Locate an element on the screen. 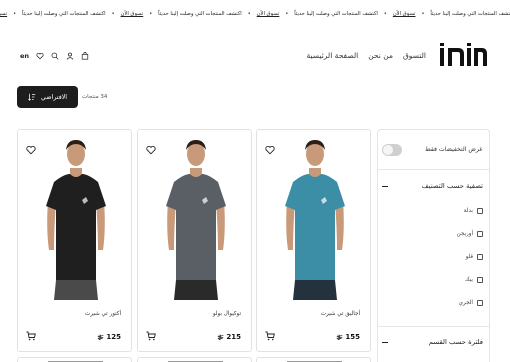  product-price: 155 is located at coordinates (348, 337).